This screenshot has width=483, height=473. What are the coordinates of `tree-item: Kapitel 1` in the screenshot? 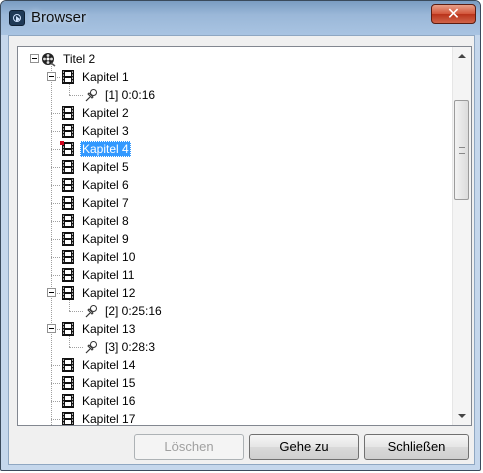 It's located at (233, 77).